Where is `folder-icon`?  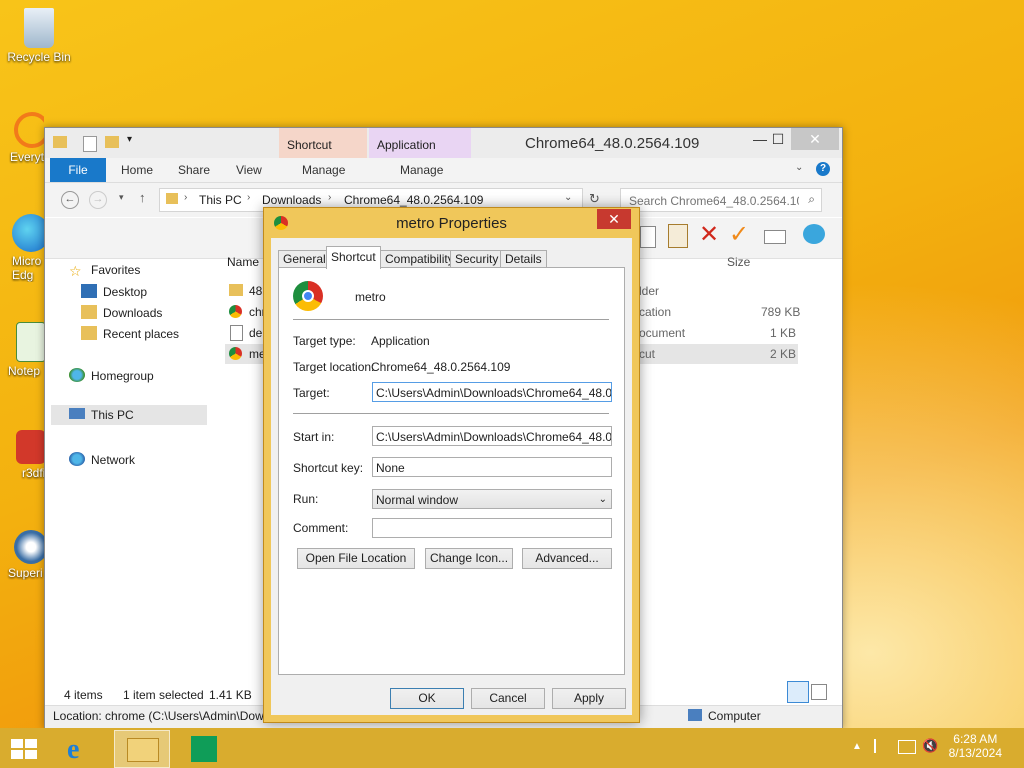 folder-icon is located at coordinates (60, 142).